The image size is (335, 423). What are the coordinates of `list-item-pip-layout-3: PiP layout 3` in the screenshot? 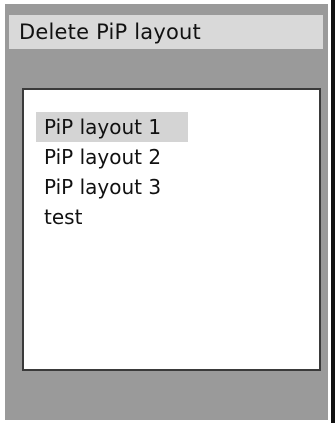 It's located at (141, 187).